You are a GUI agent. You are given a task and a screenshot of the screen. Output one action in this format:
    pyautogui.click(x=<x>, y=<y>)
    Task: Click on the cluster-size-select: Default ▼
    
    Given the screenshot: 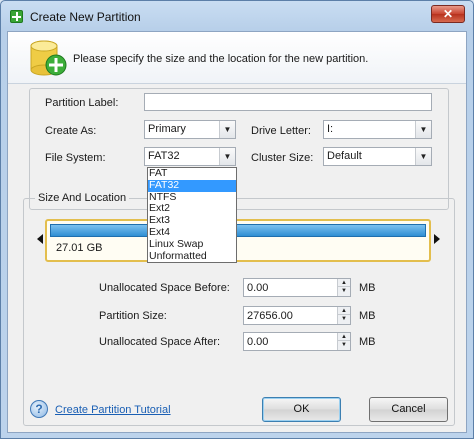 What is the action you would take?
    pyautogui.click(x=377, y=156)
    